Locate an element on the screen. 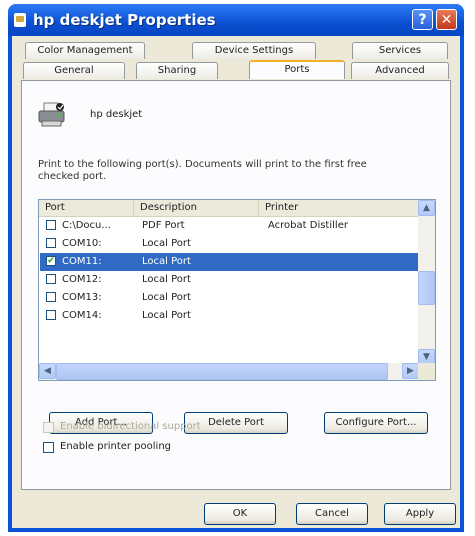  help-button: ? is located at coordinates (422, 19).